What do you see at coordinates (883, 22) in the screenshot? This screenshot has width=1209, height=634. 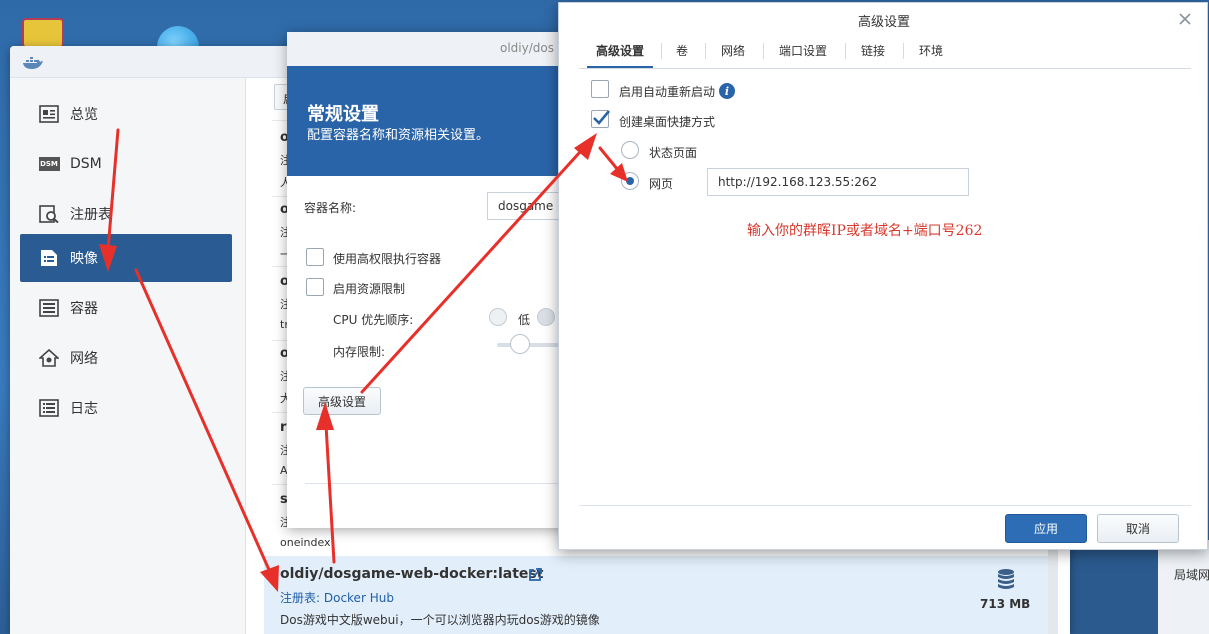 I see `dialog-title: 高级设置` at bounding box center [883, 22].